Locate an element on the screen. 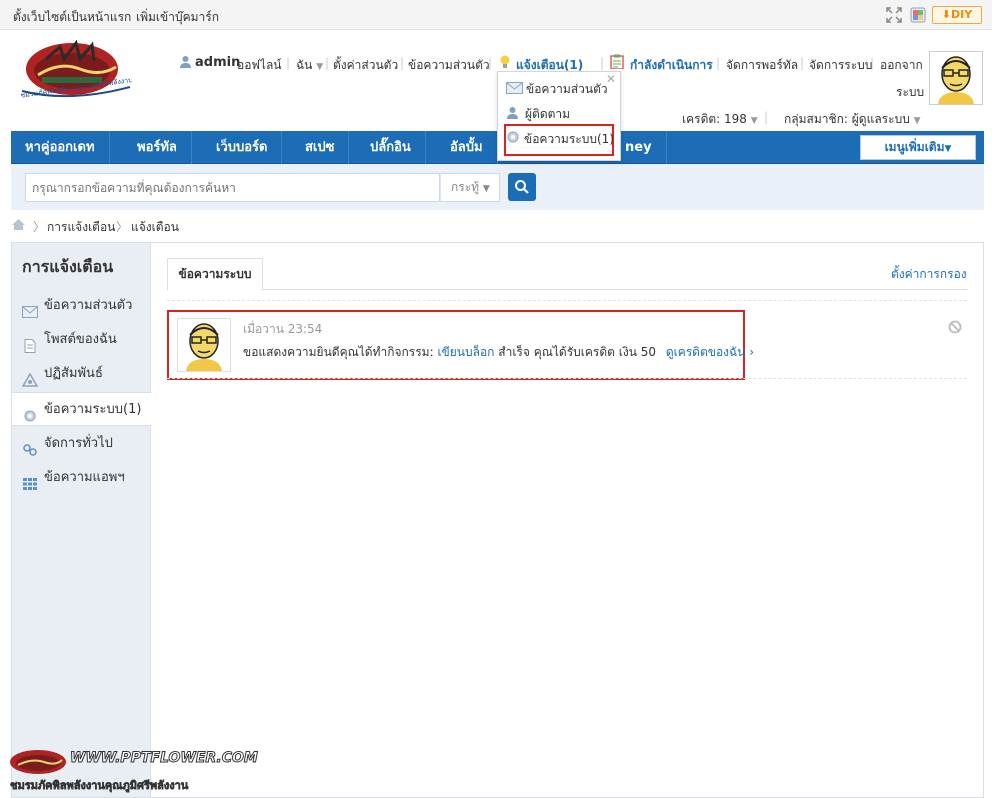 The image size is (992, 798). in-progress-link: กำลังดำเนินการ is located at coordinates (671, 65).